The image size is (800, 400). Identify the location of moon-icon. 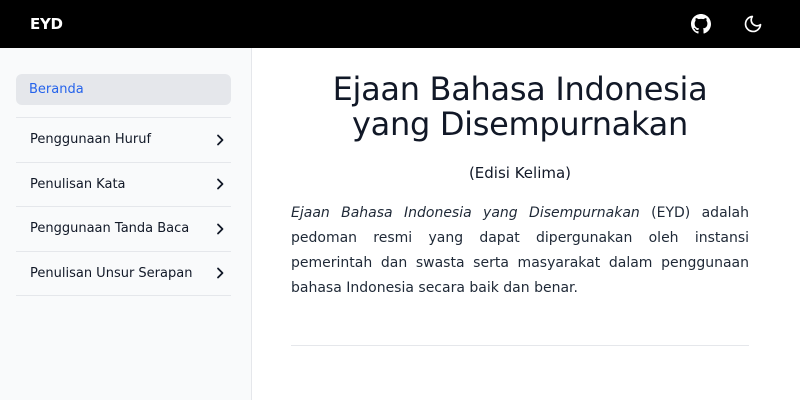
(753, 24).